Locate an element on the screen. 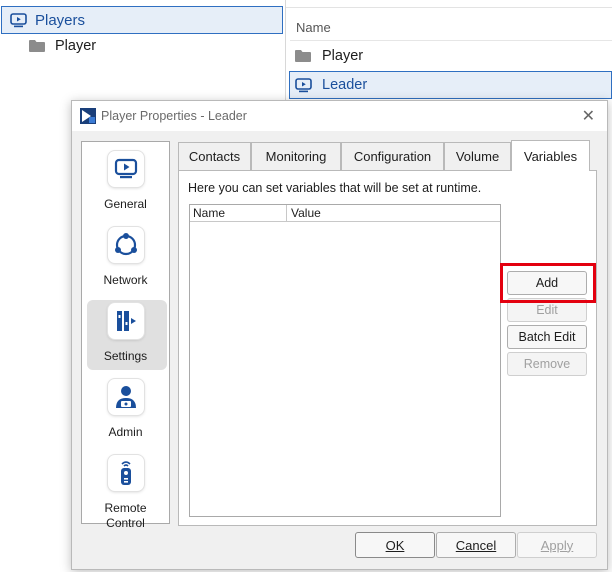 The height and width of the screenshot is (572, 612). admin-user-icon is located at coordinates (125, 397).